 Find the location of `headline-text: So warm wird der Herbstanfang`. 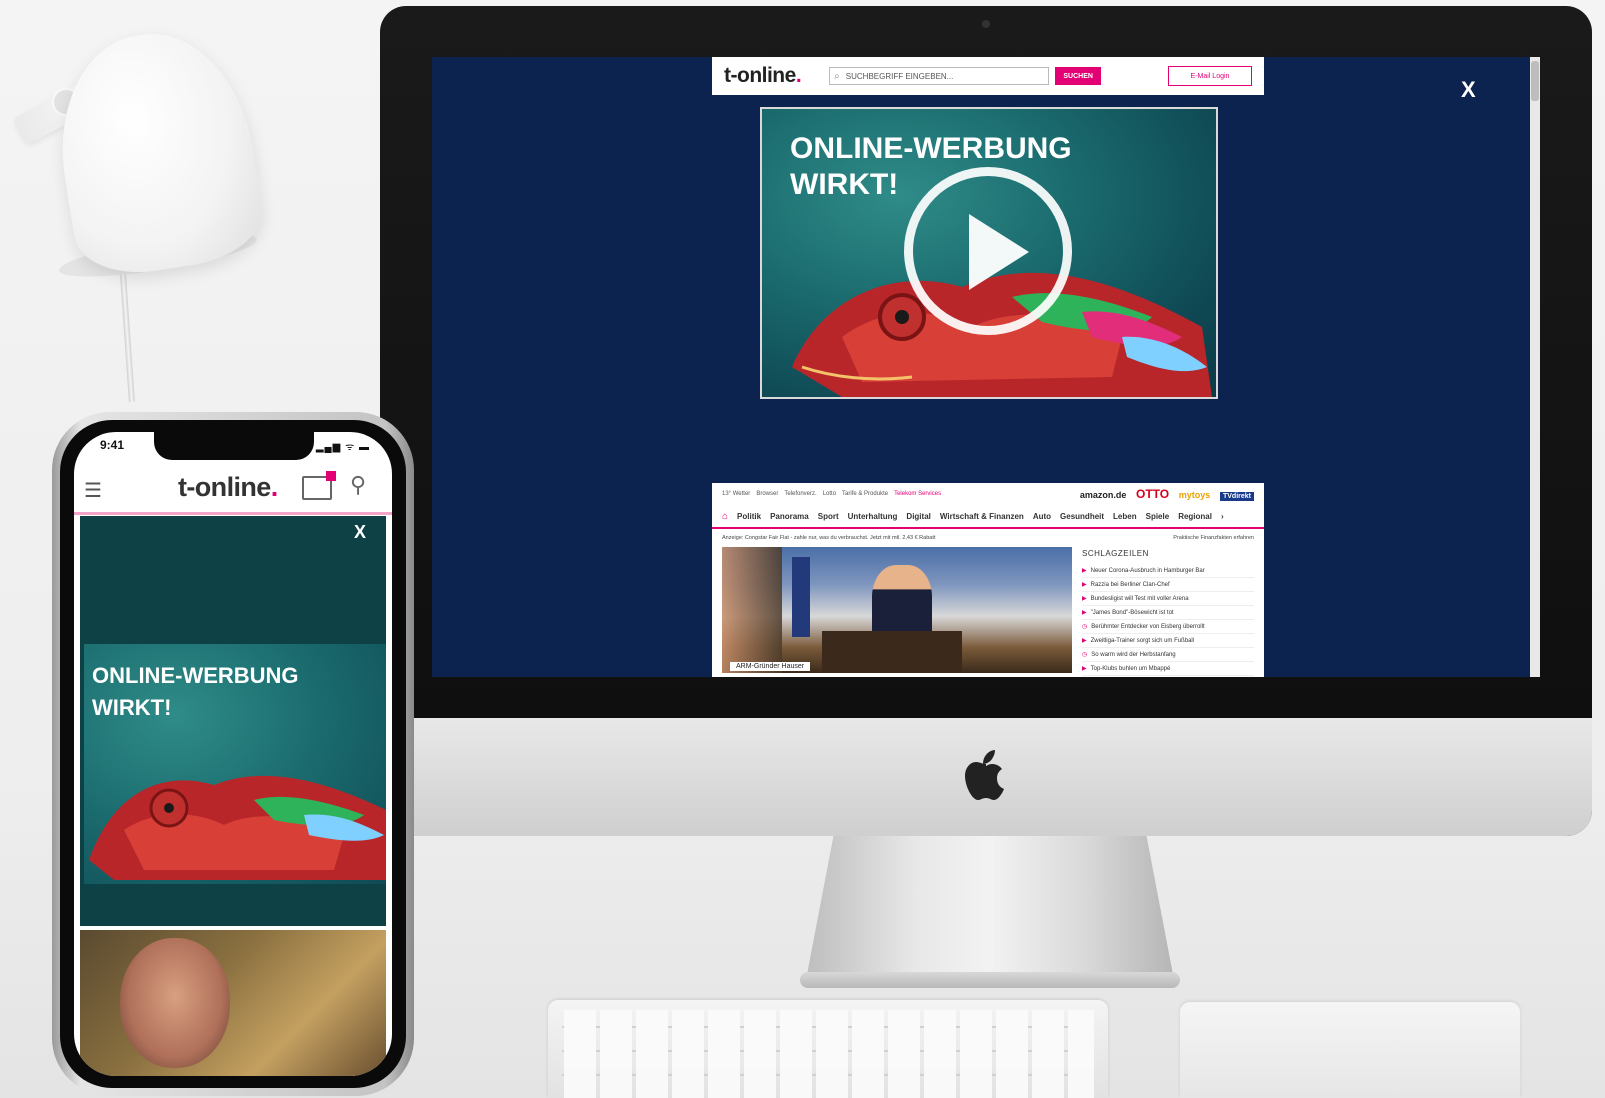

headline-text: So warm wird der Herbstanfang is located at coordinates (1133, 654).